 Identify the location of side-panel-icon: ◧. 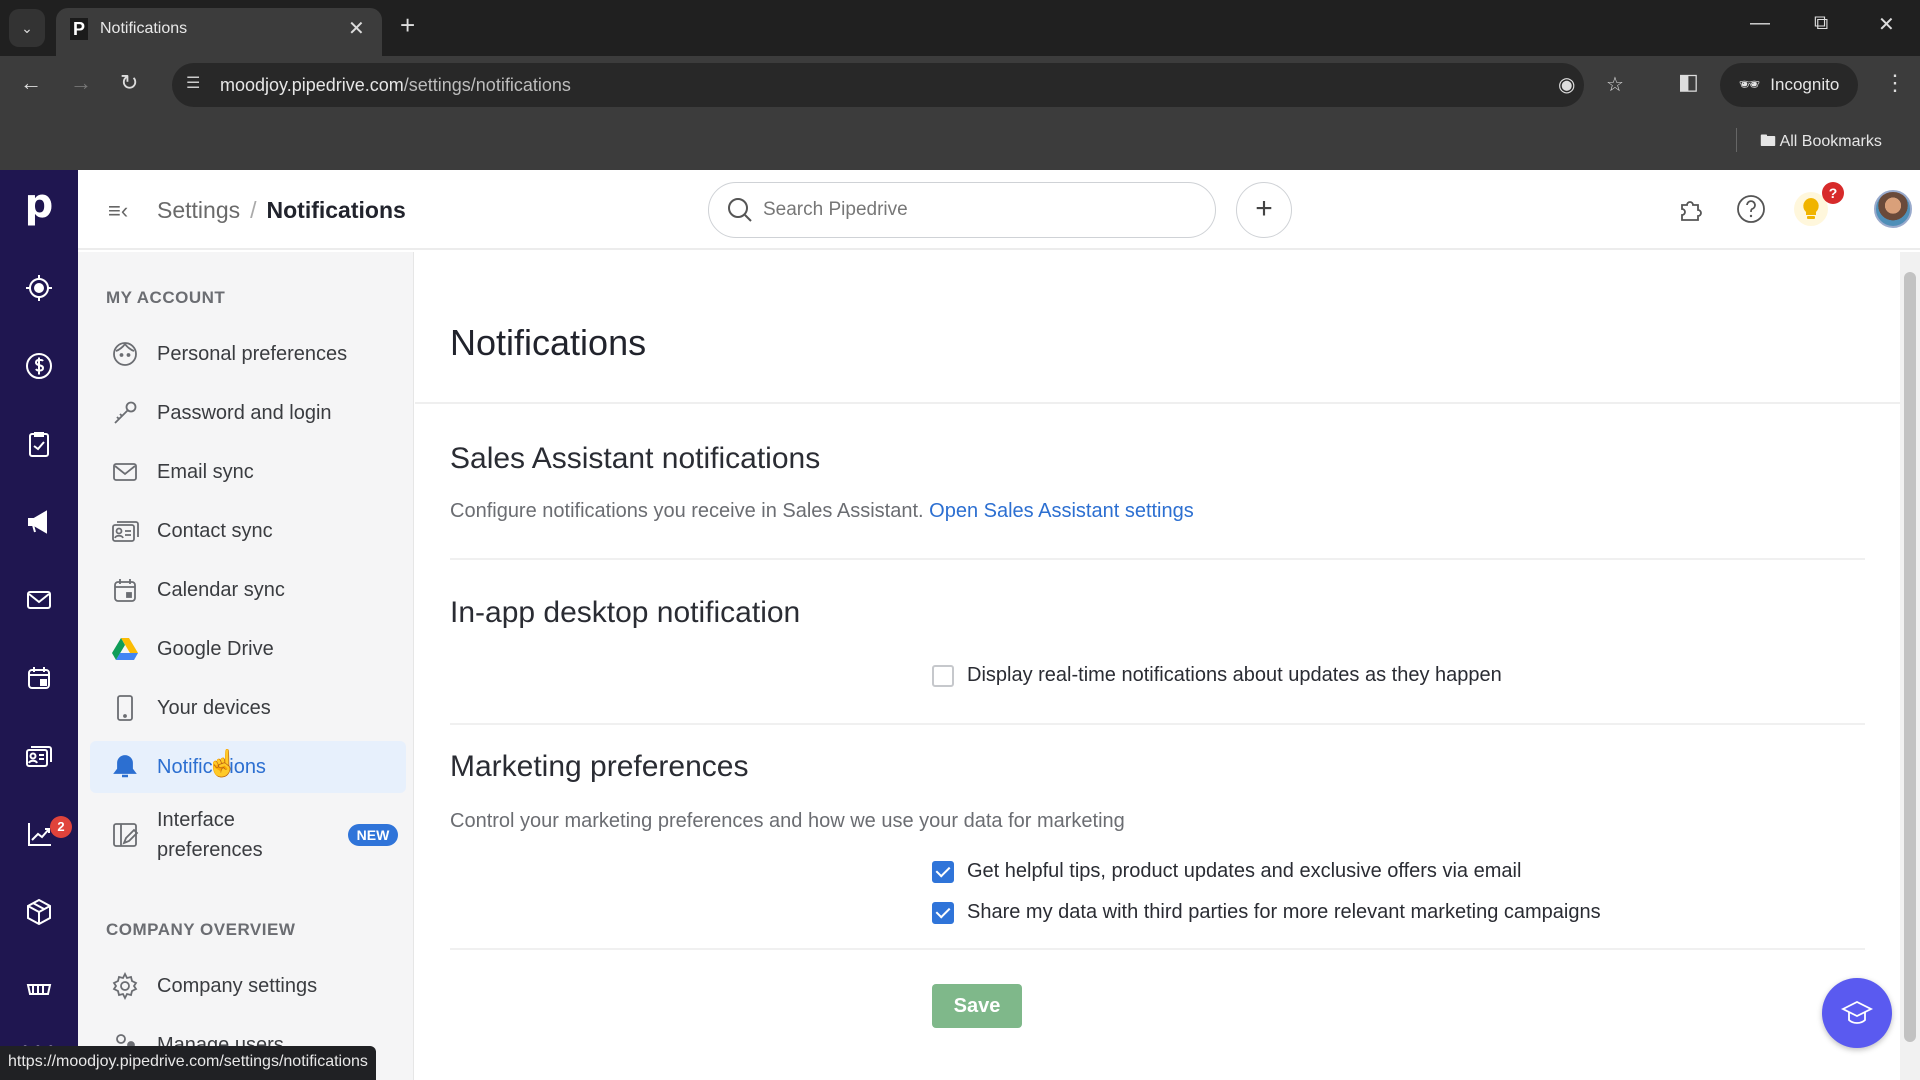
(1688, 82).